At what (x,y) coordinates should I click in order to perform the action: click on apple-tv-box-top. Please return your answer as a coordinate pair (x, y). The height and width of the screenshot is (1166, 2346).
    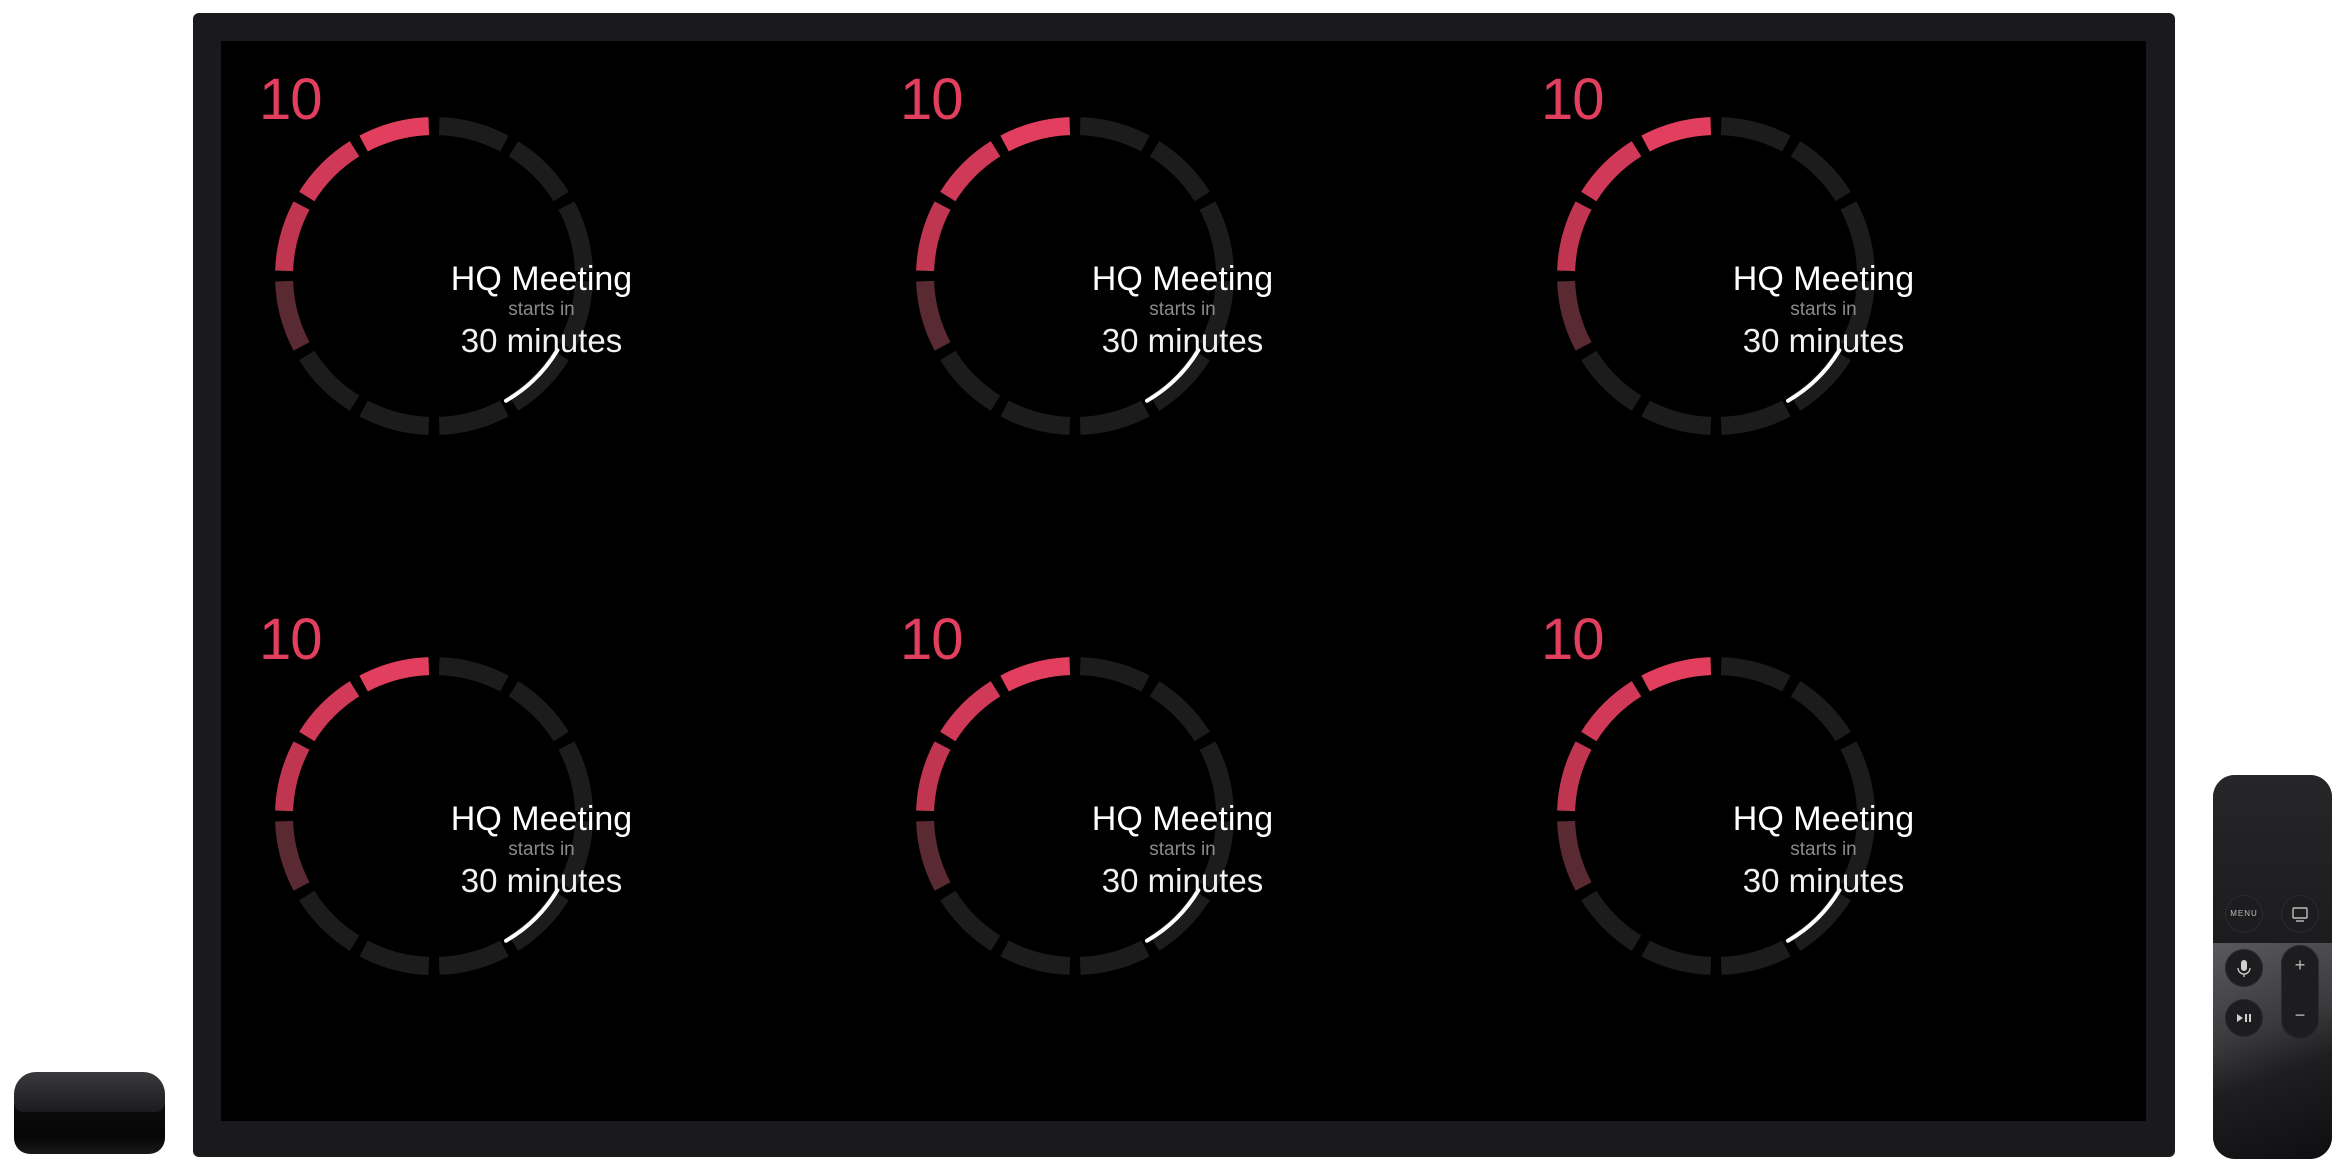
    Looking at the image, I should click on (89, 1092).